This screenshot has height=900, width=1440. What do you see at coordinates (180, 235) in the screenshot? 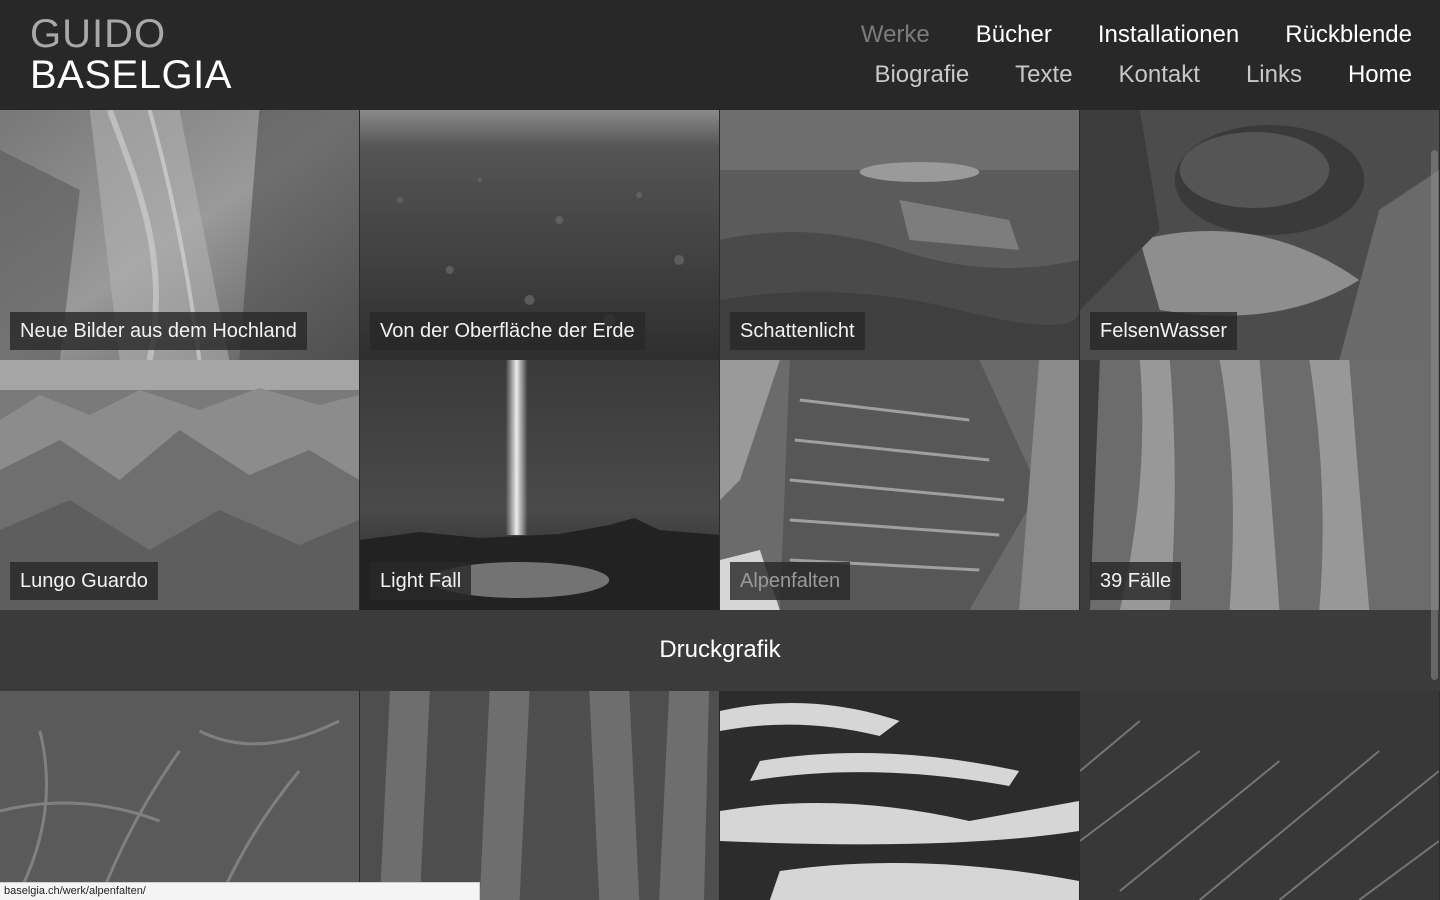
I see `work-tile-neue-bilder: Neue Bilder aus dem Hochland` at bounding box center [180, 235].